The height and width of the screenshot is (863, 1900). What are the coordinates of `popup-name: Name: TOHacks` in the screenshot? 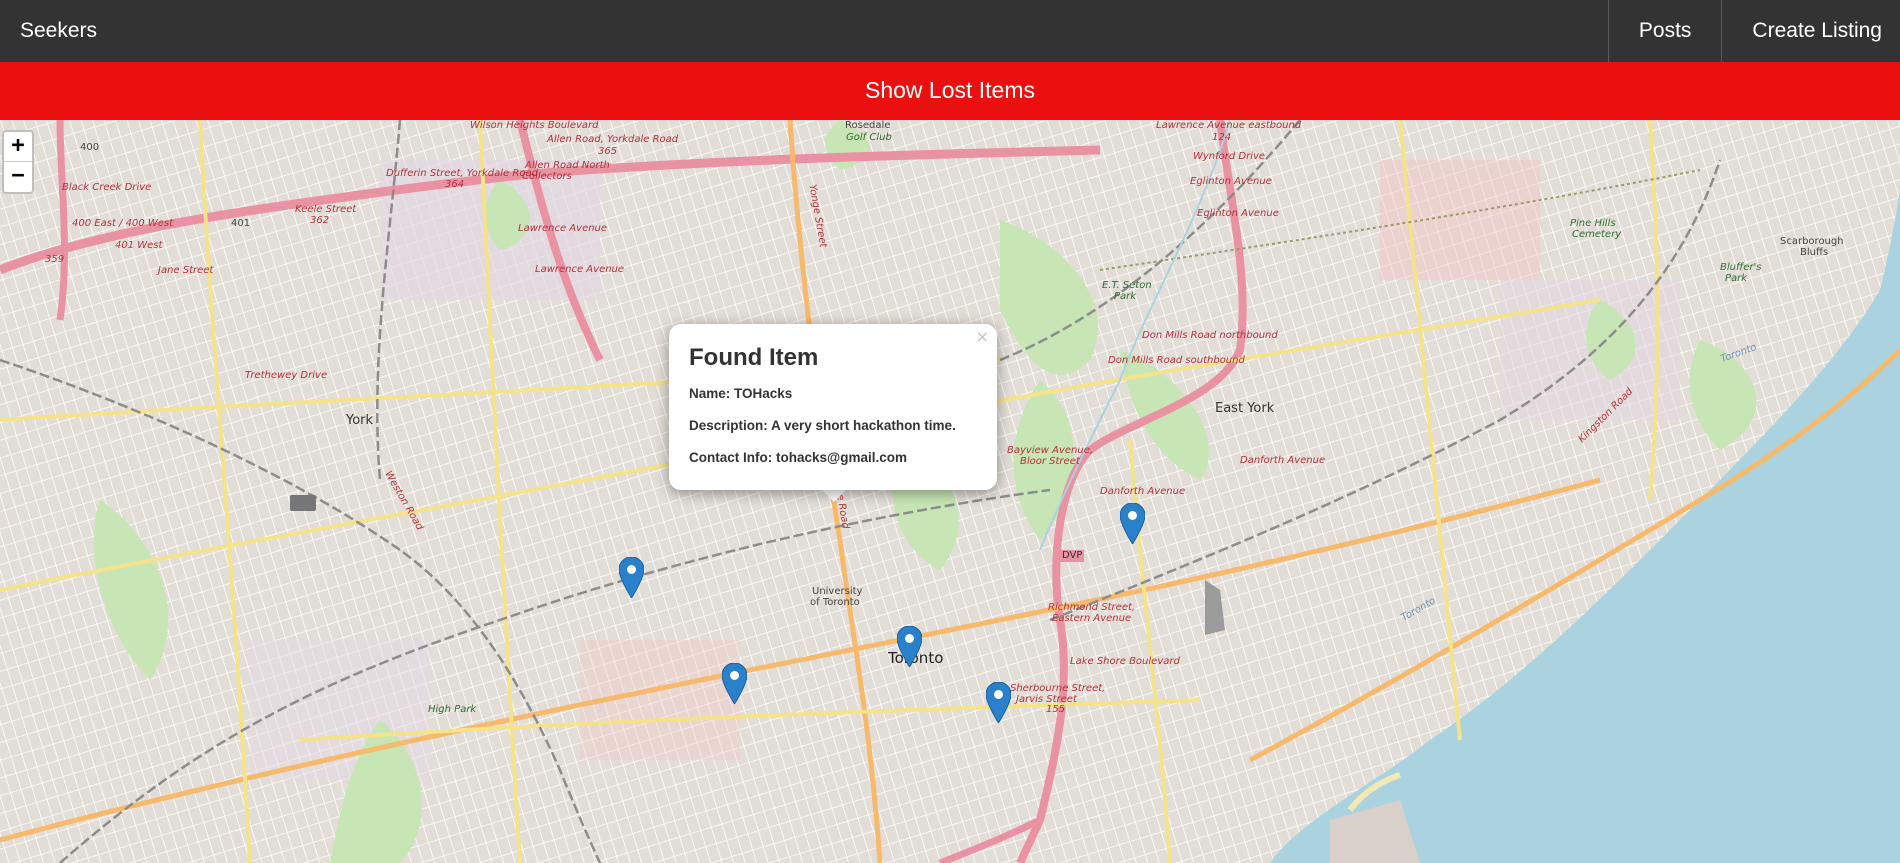 It's located at (741, 393).